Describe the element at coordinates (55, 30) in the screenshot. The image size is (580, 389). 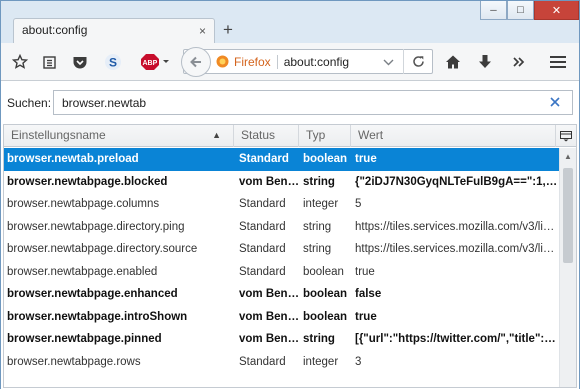
I see `tab-title: about:config` at that location.